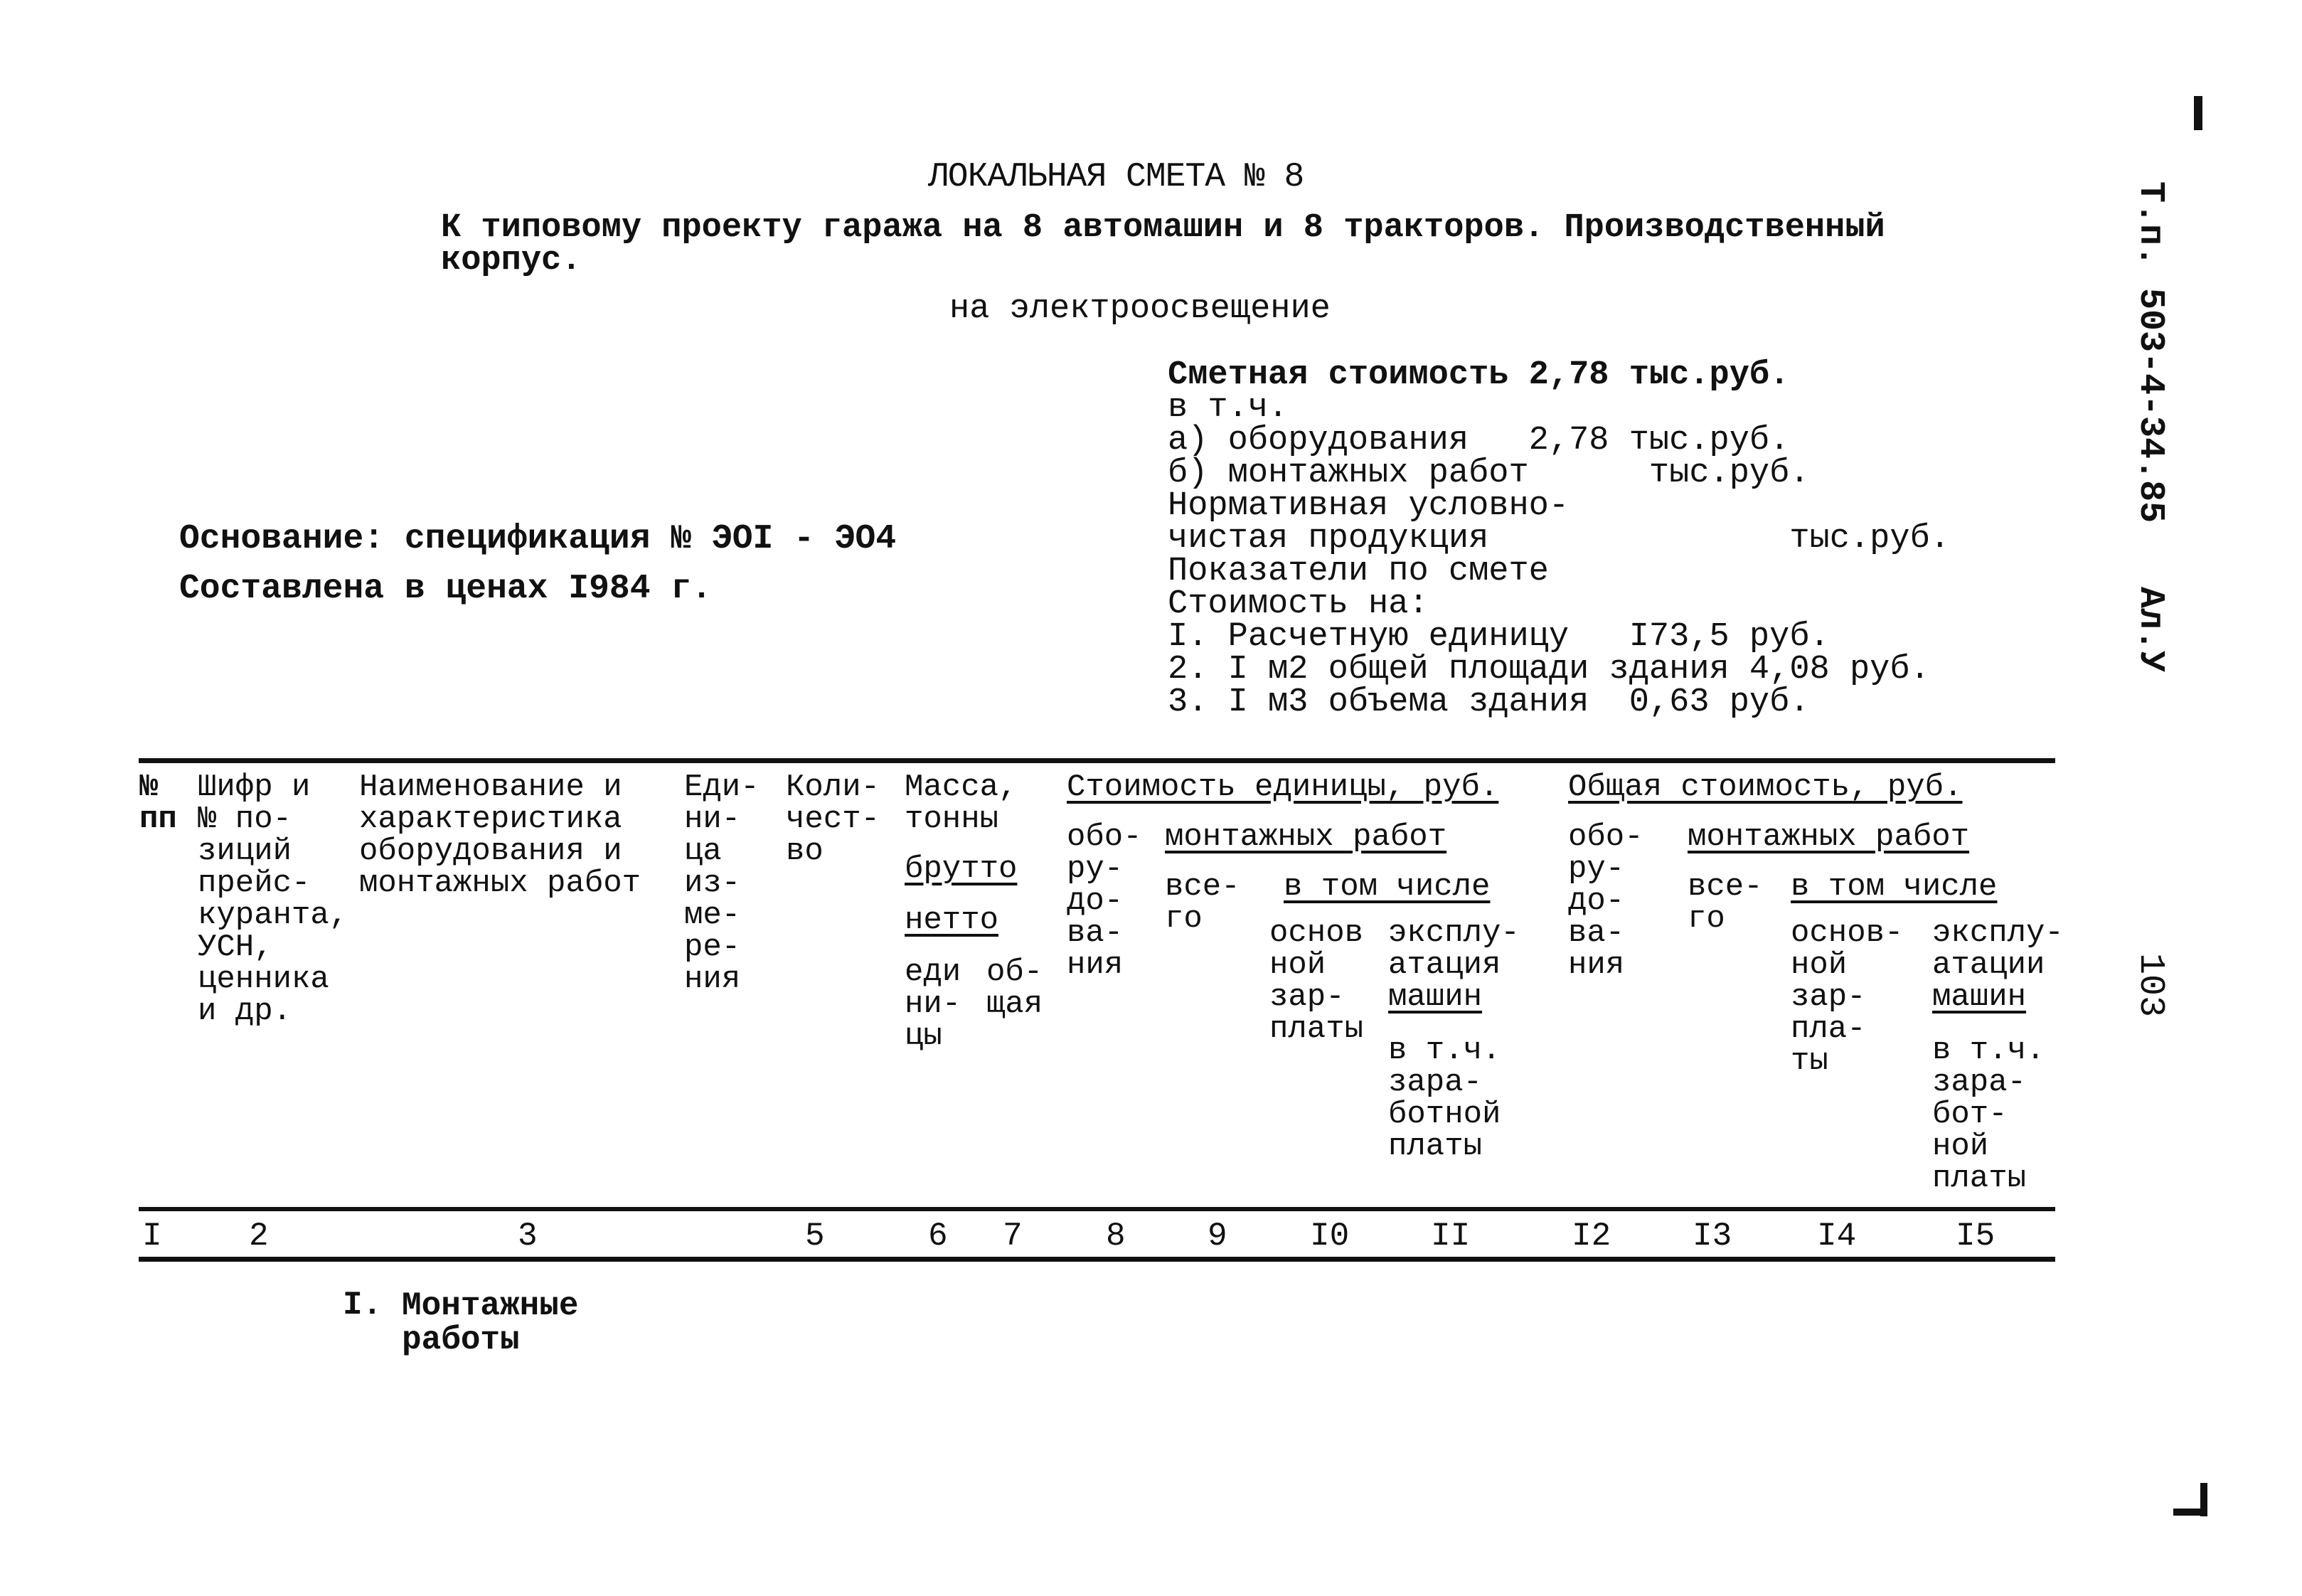 The image size is (2302, 1596). I want to click on column-number: 9, so click(1217, 1236).